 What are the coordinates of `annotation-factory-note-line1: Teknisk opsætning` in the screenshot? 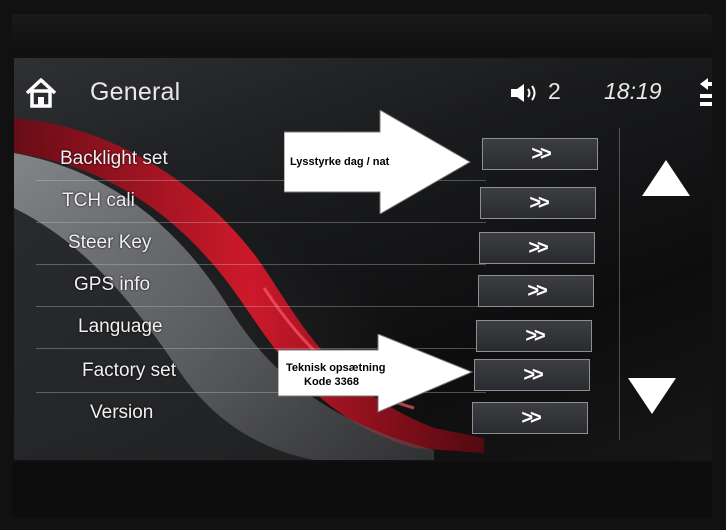 It's located at (336, 368).